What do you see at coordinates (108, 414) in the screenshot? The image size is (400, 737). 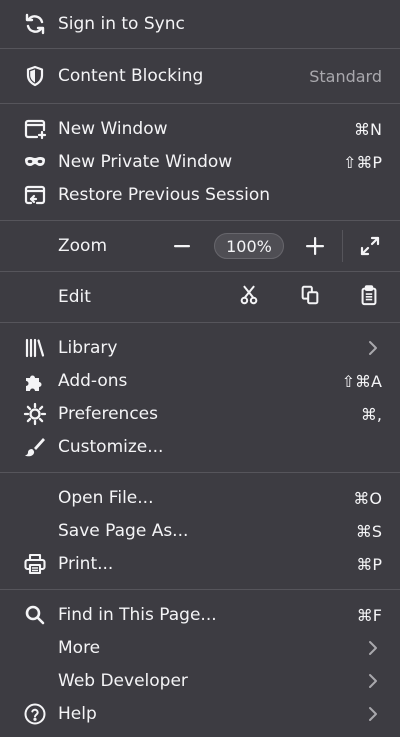 I see `preferences-label: Preferences` at bounding box center [108, 414].